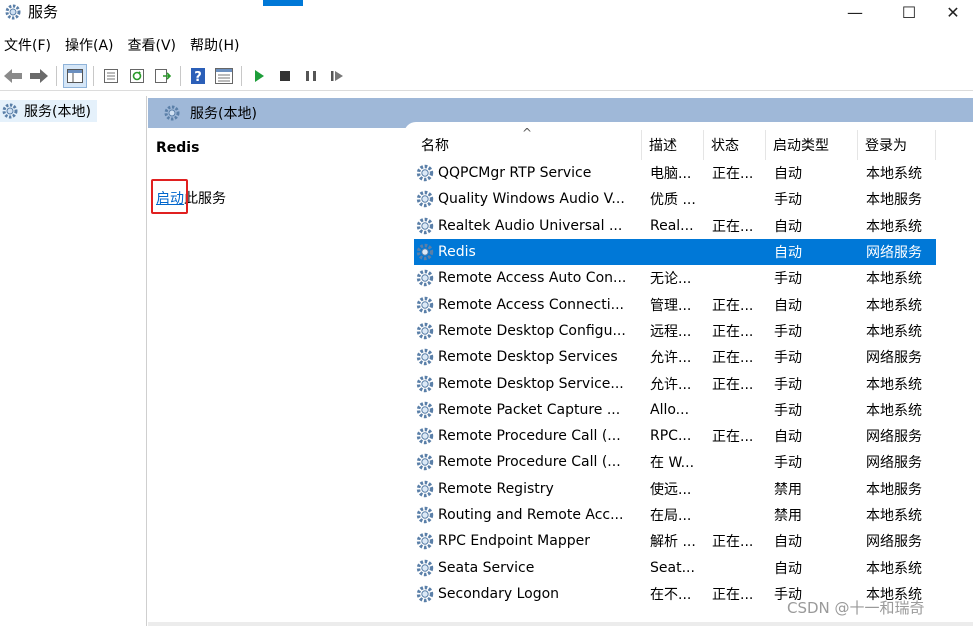 The image size is (973, 626). I want to click on column-header-log-on-as: 登录为, so click(897, 145).